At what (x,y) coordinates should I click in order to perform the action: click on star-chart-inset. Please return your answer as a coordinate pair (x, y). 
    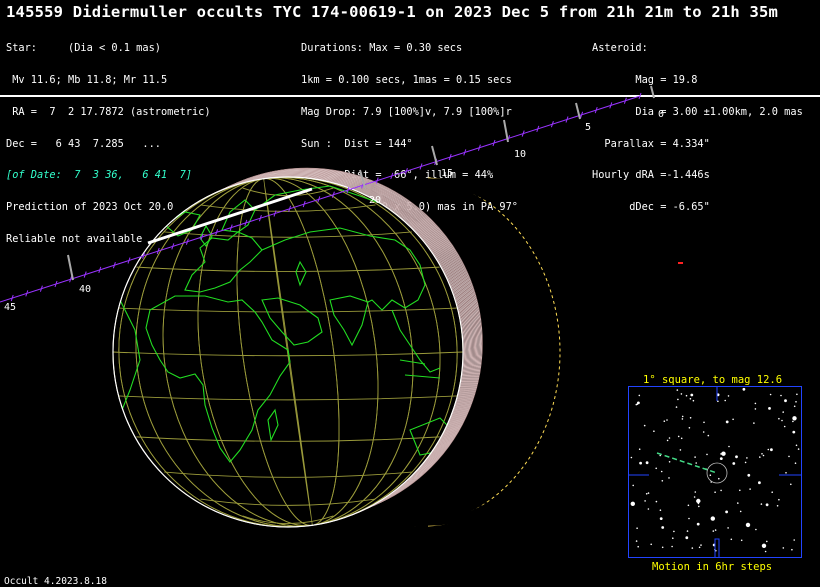
    Looking at the image, I should click on (715, 472).